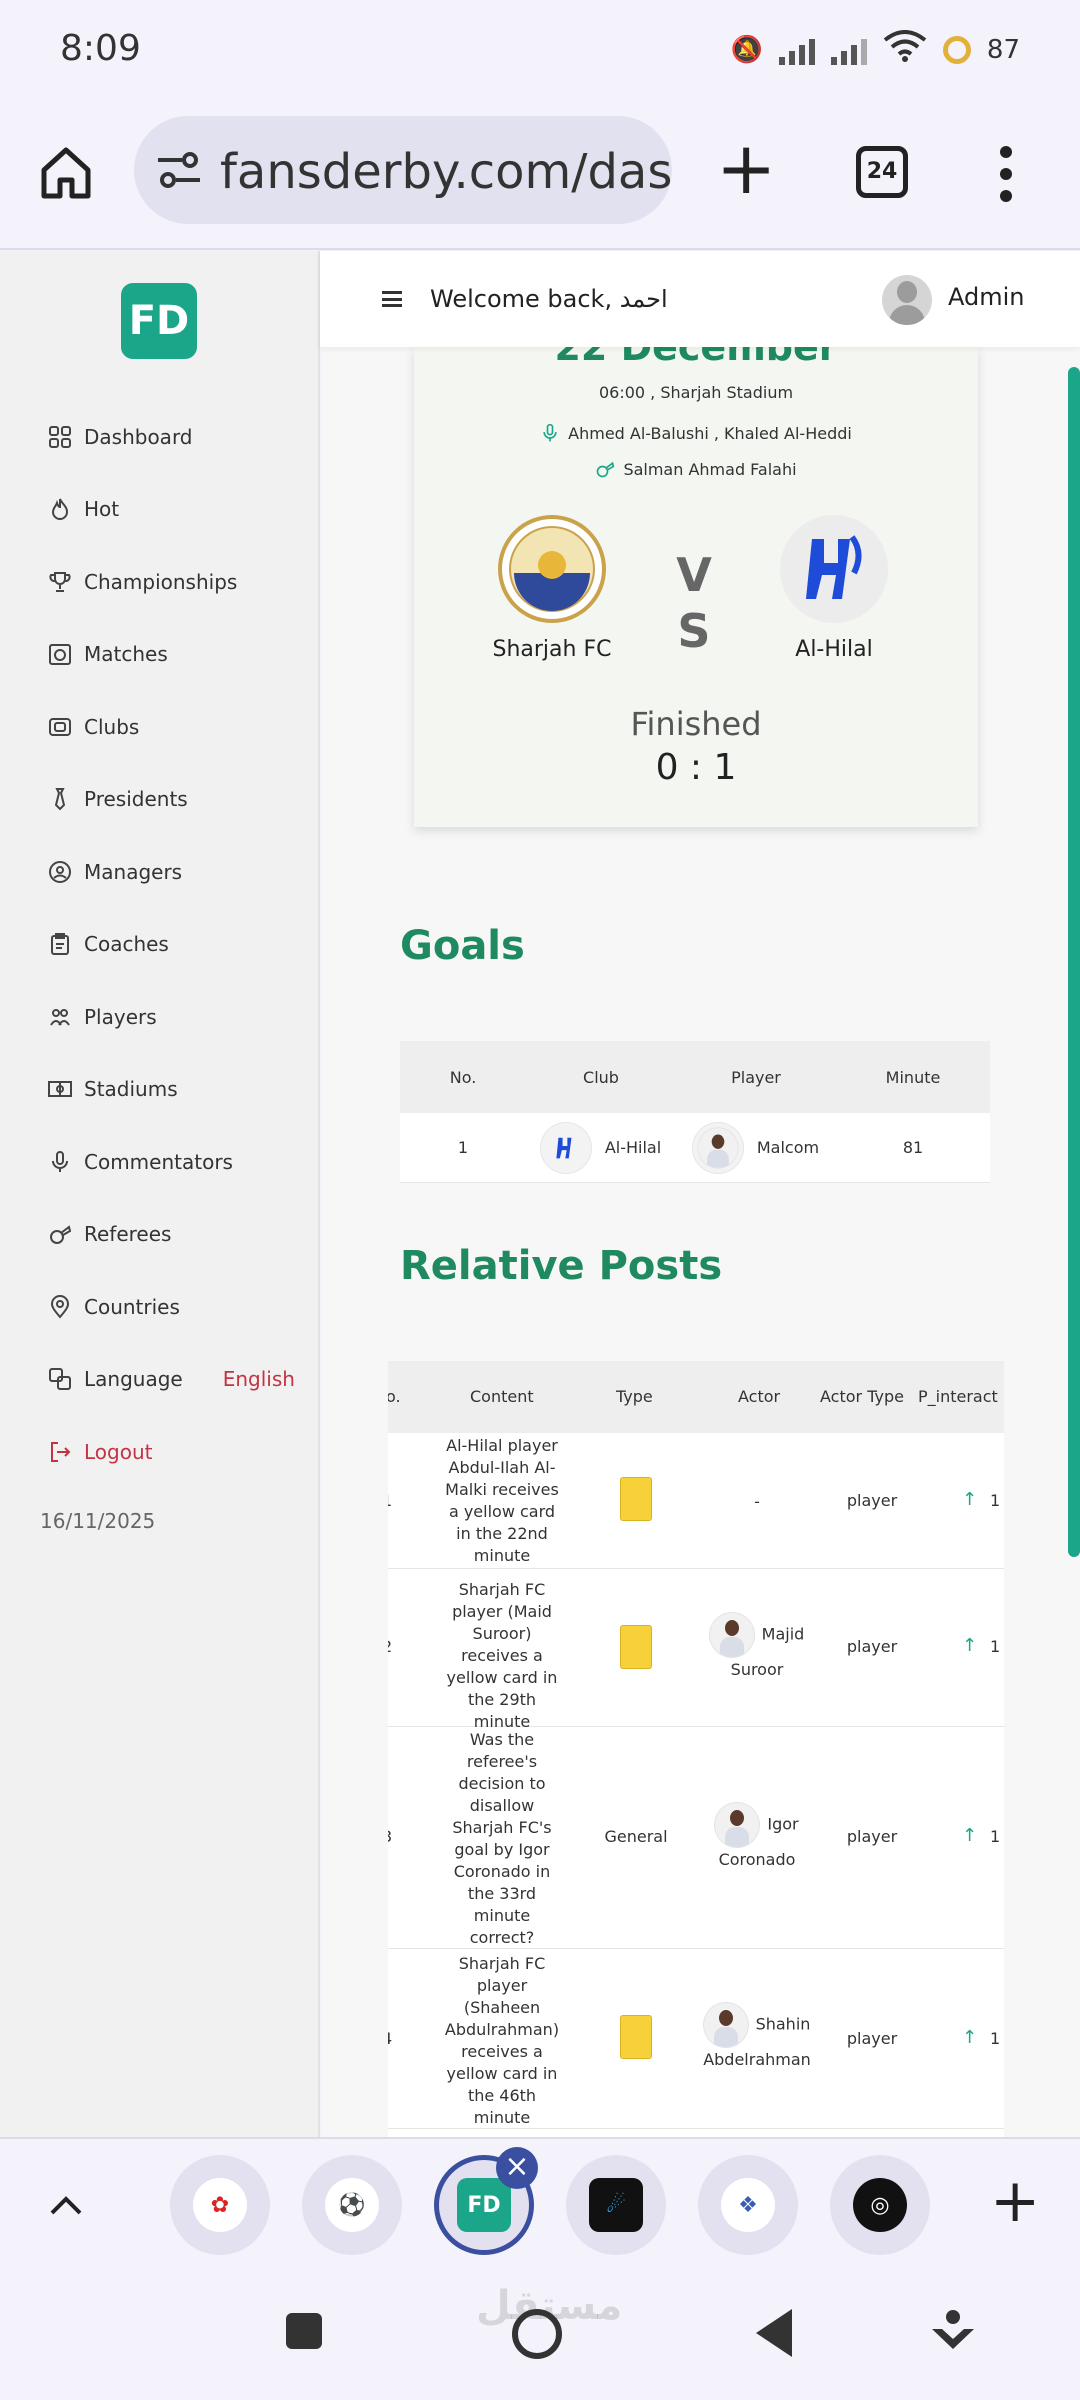 Image resolution: width=1080 pixels, height=2400 pixels. Describe the element at coordinates (956, 49) in the screenshot. I see `battery-icon` at that location.